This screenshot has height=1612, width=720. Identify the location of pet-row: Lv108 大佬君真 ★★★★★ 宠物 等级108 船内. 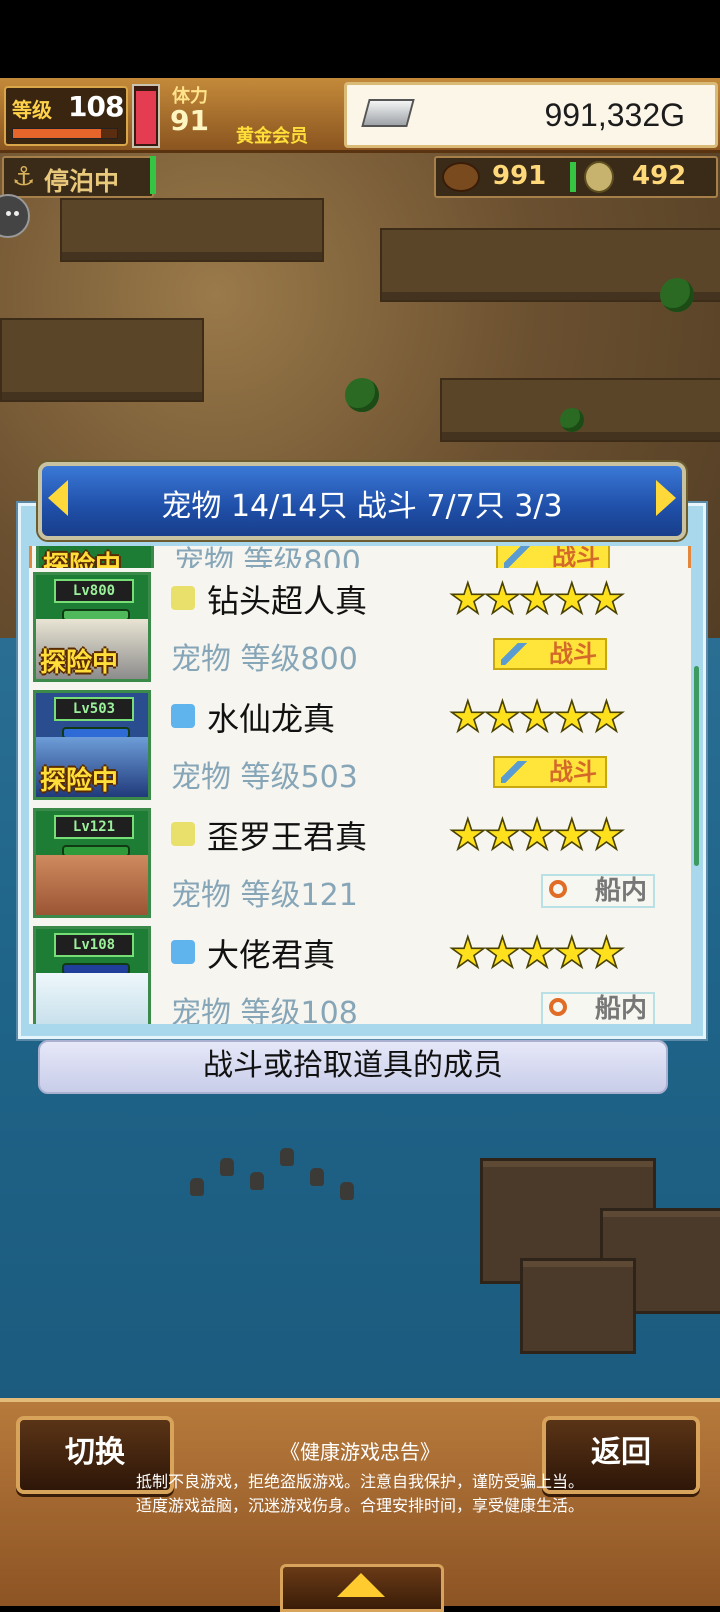
(360, 973).